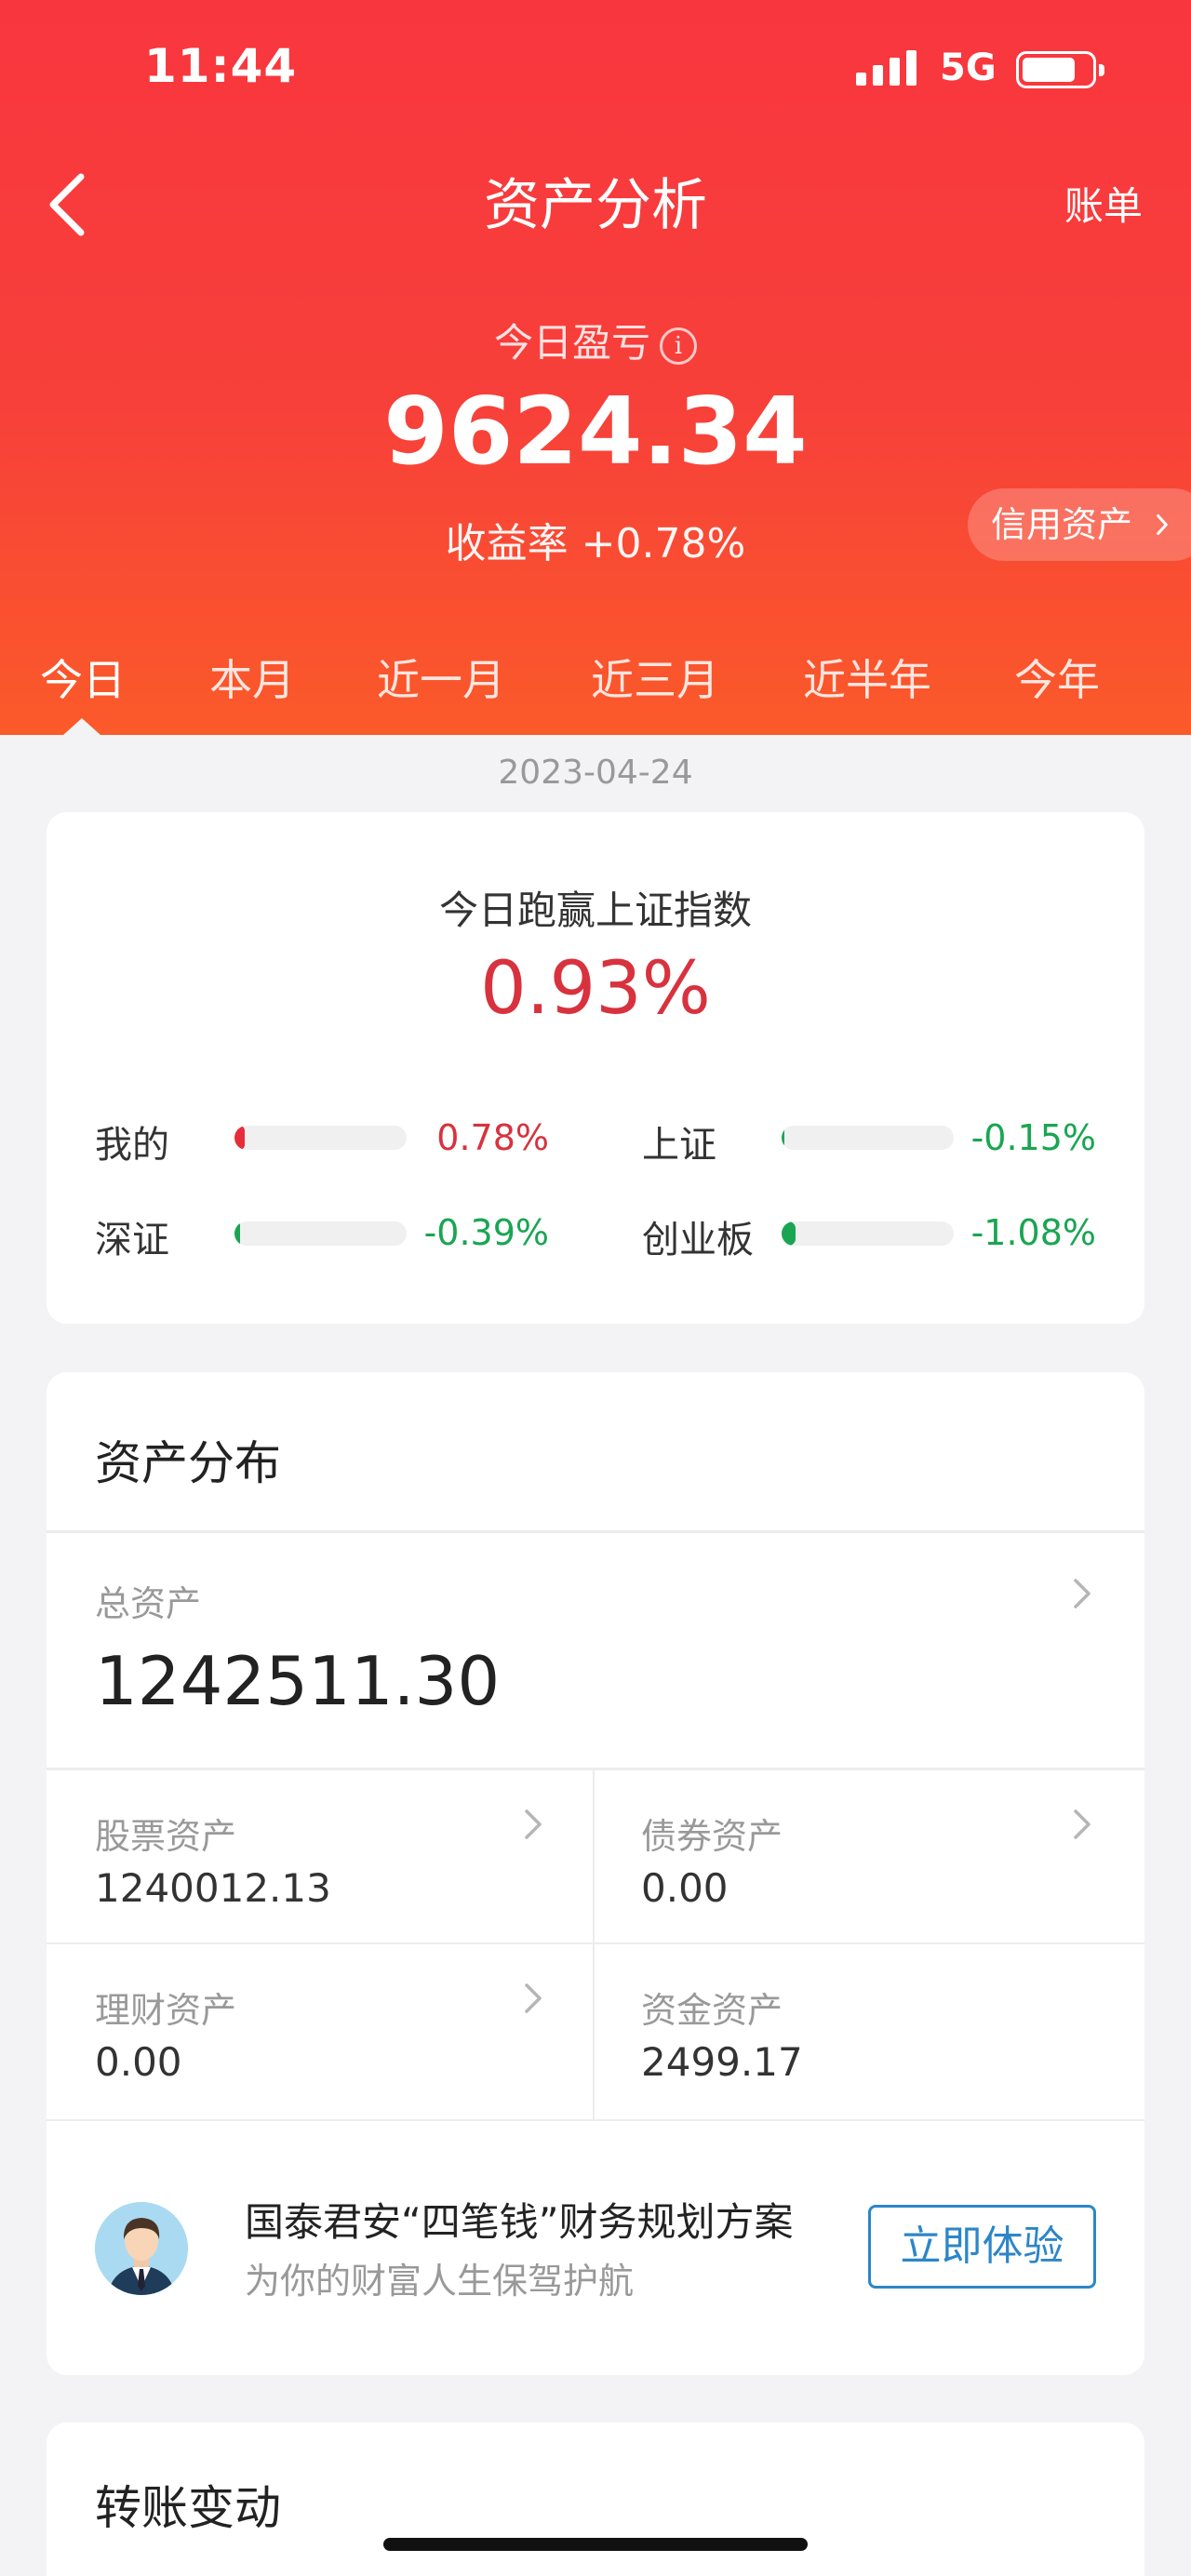 The height and width of the screenshot is (2576, 1191). What do you see at coordinates (1103, 203) in the screenshot?
I see `bill-link: 账单` at bounding box center [1103, 203].